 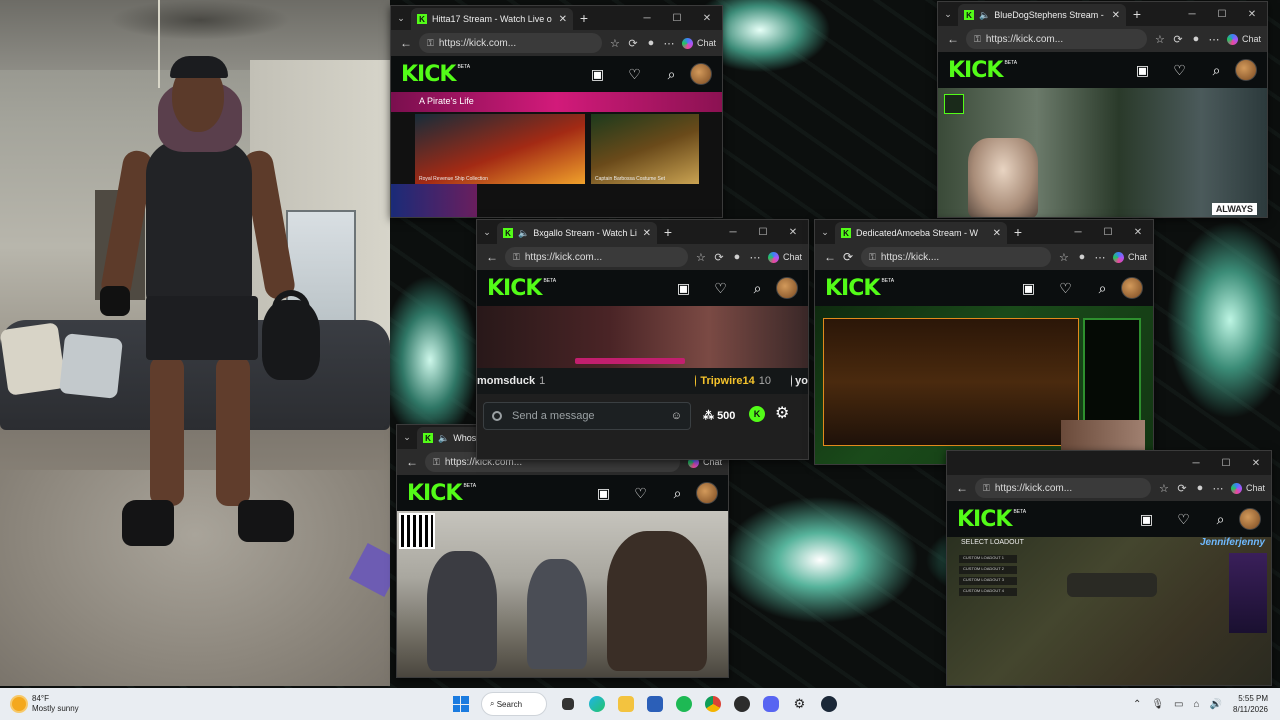 What do you see at coordinates (770, 704) in the screenshot?
I see `discord-icon` at bounding box center [770, 704].